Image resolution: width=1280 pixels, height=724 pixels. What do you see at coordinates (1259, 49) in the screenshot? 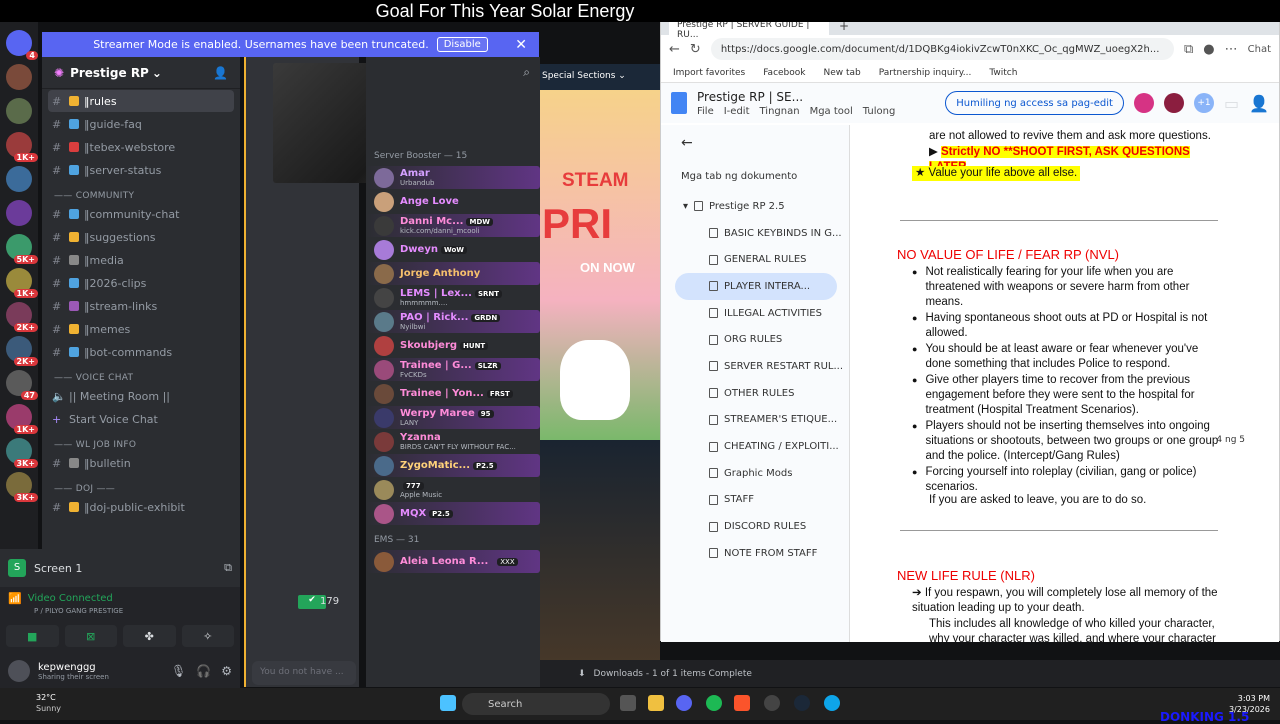
I see `chat-button: Chat` at bounding box center [1259, 49].